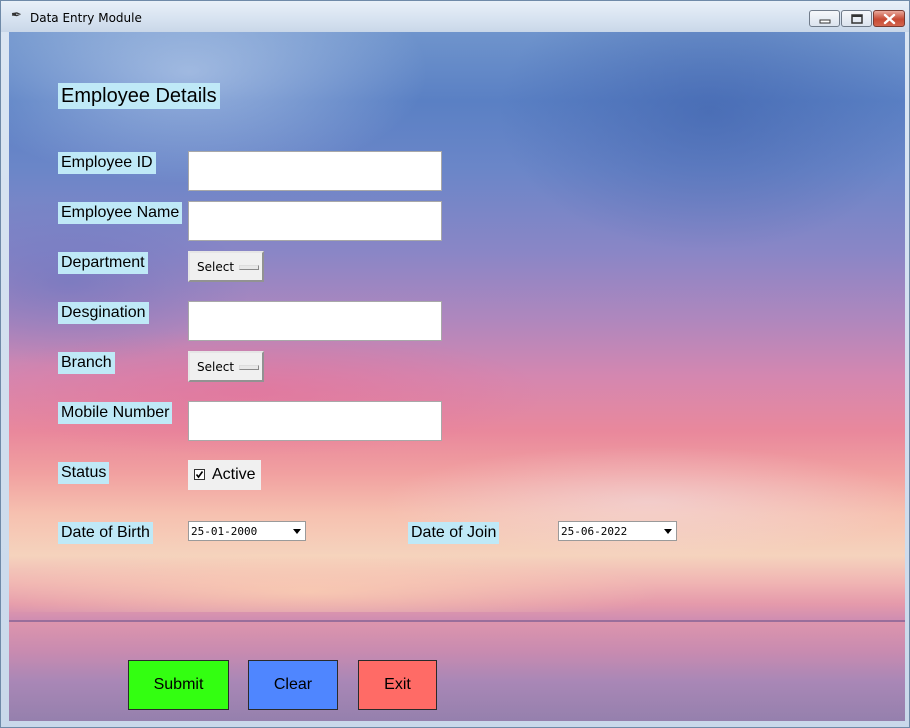 The height and width of the screenshot is (728, 910). What do you see at coordinates (16, 15) in the screenshot?
I see `feather-icon: ✒` at bounding box center [16, 15].